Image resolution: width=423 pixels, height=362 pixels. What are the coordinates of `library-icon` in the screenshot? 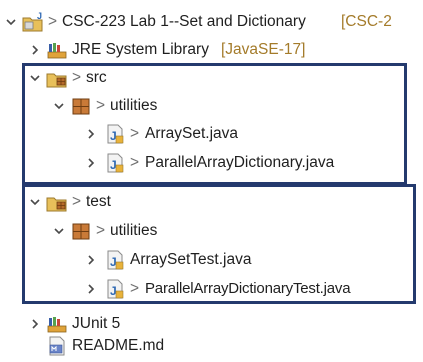 It's located at (57, 50).